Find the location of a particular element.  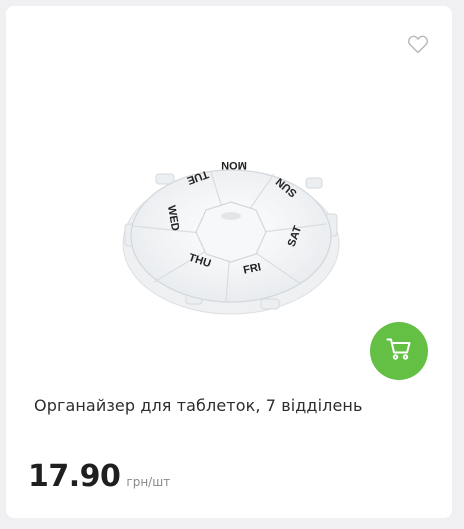

heart-icon is located at coordinates (418, 44).